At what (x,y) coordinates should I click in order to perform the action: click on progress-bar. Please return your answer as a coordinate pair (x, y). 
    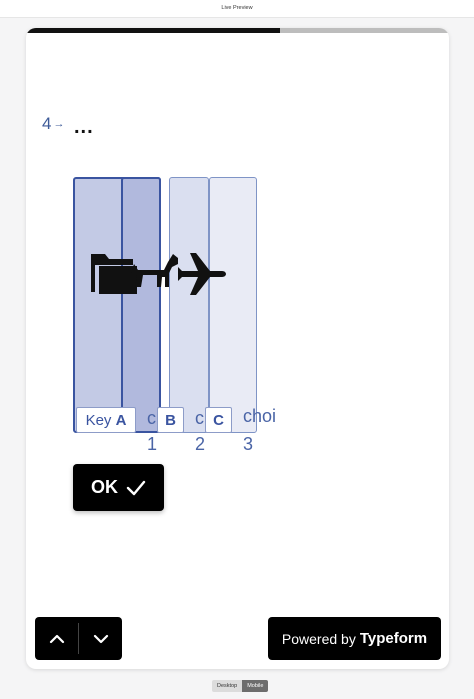
    Looking at the image, I should click on (237, 30).